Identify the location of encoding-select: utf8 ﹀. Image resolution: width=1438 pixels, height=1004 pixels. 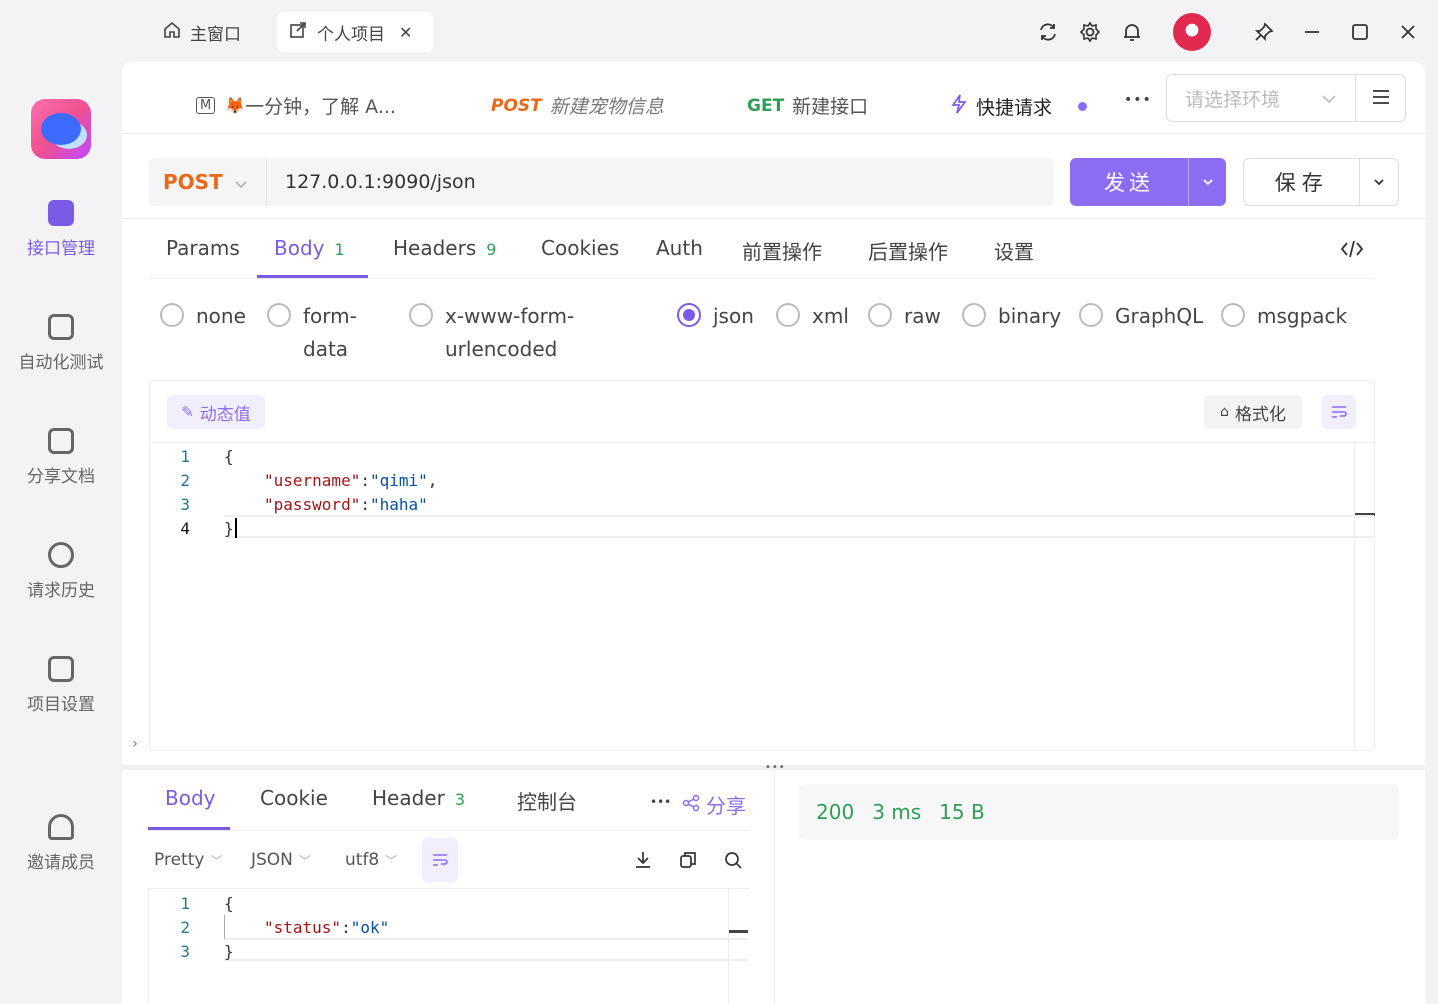
(371, 860).